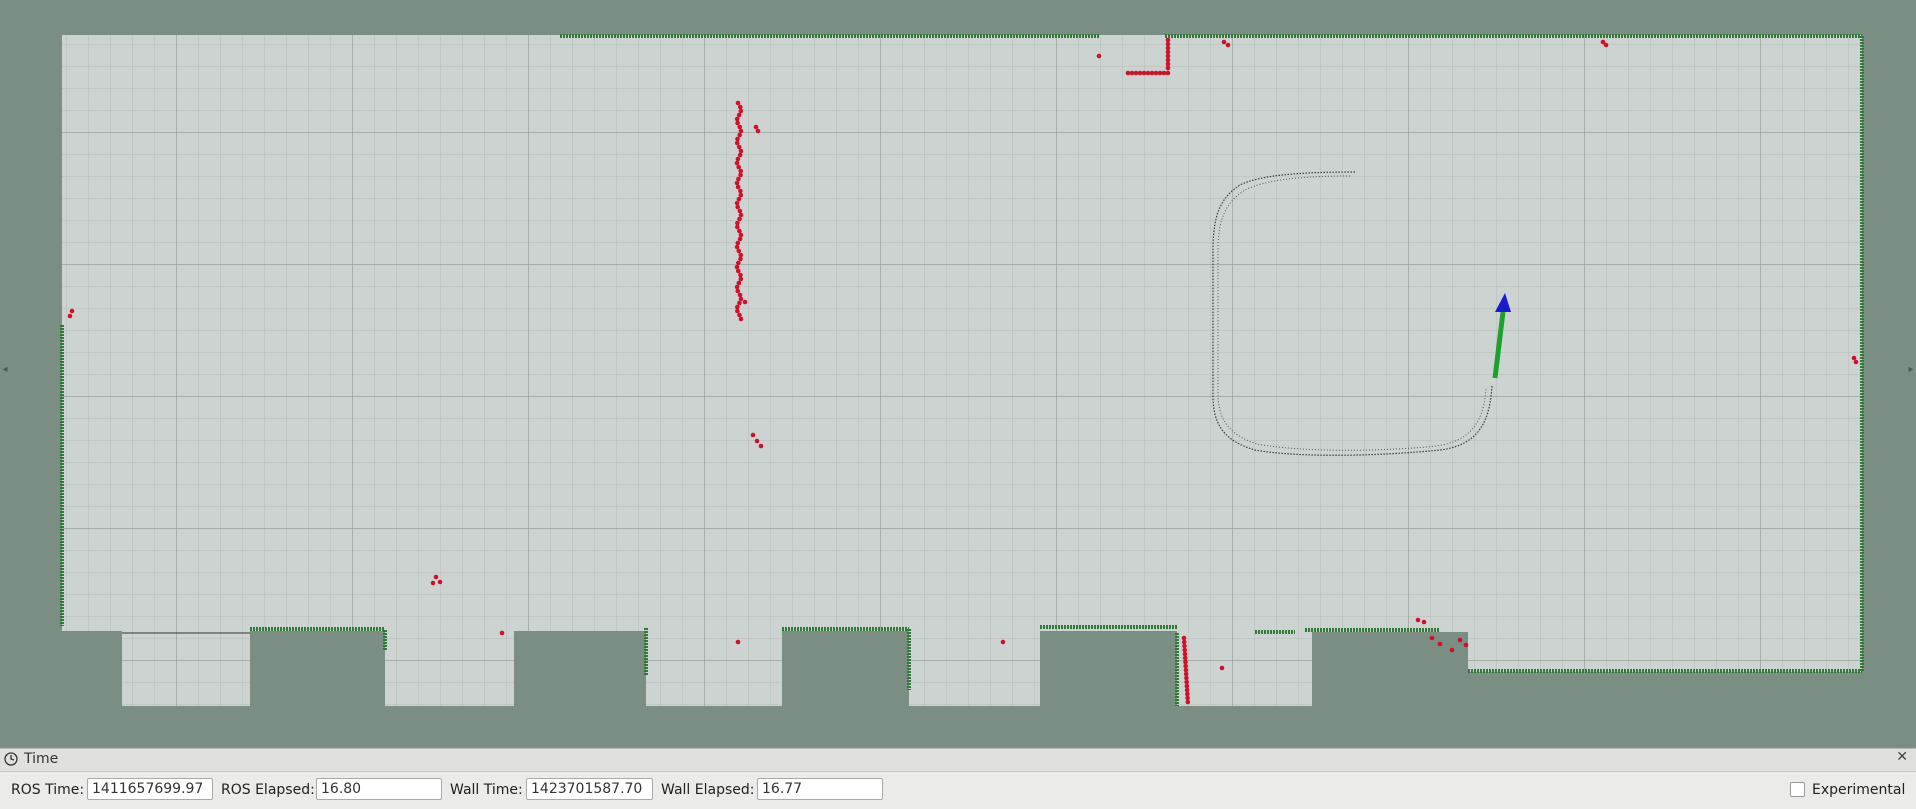  I want to click on ros-elapsed-label: ROS Elapsed:, so click(268, 790).